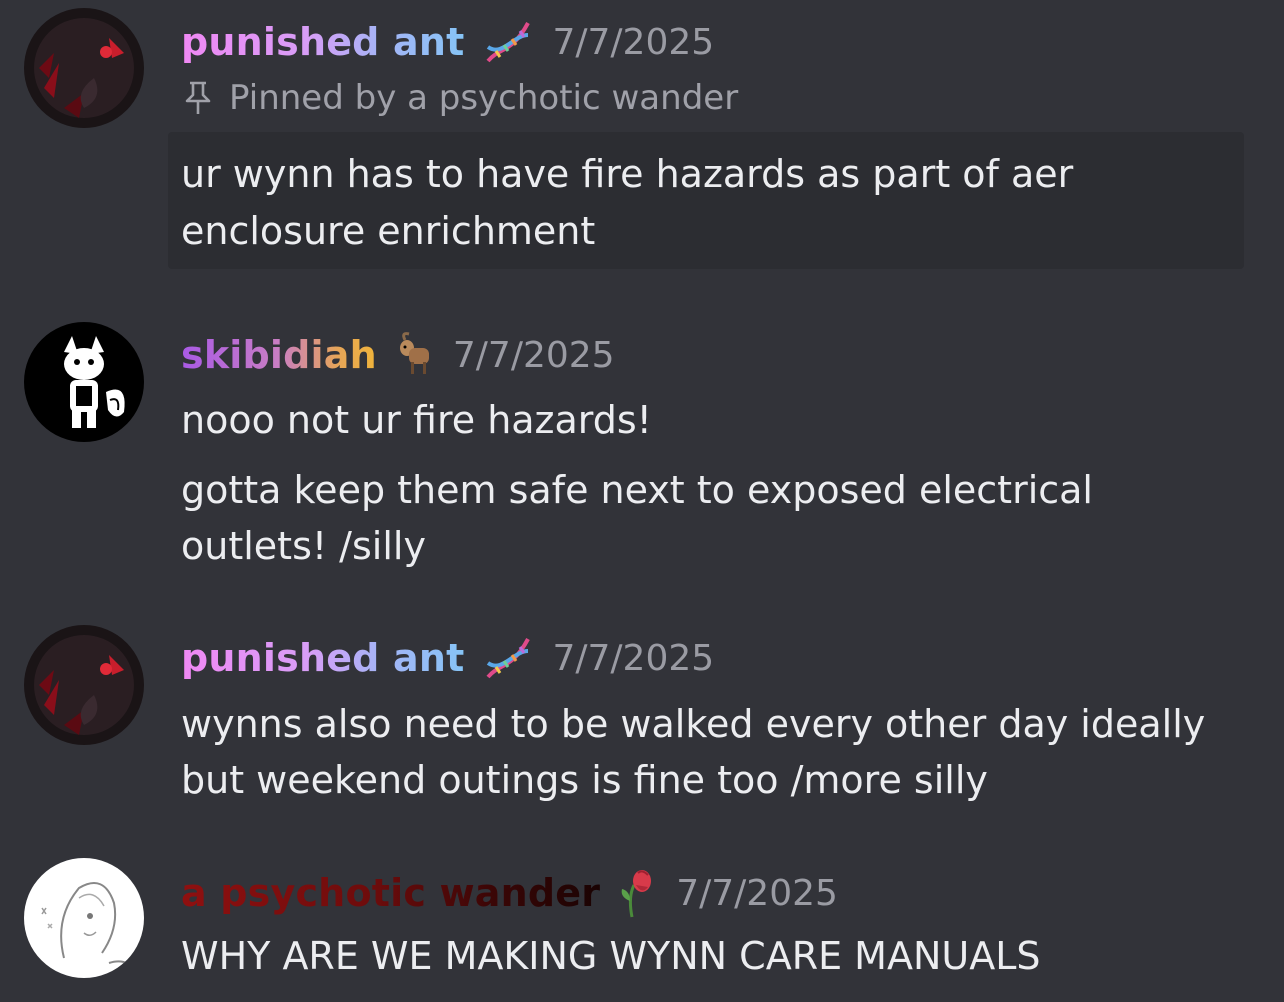 Image resolution: width=1284 pixels, height=1002 pixels. I want to click on message-text-line: enclosure enrichment, so click(388, 231).